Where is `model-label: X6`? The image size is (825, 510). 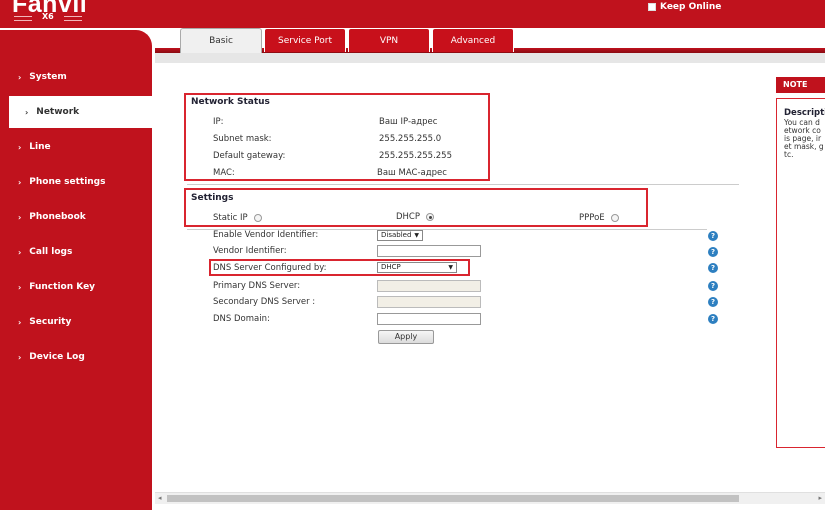
model-label: X6 is located at coordinates (48, 16).